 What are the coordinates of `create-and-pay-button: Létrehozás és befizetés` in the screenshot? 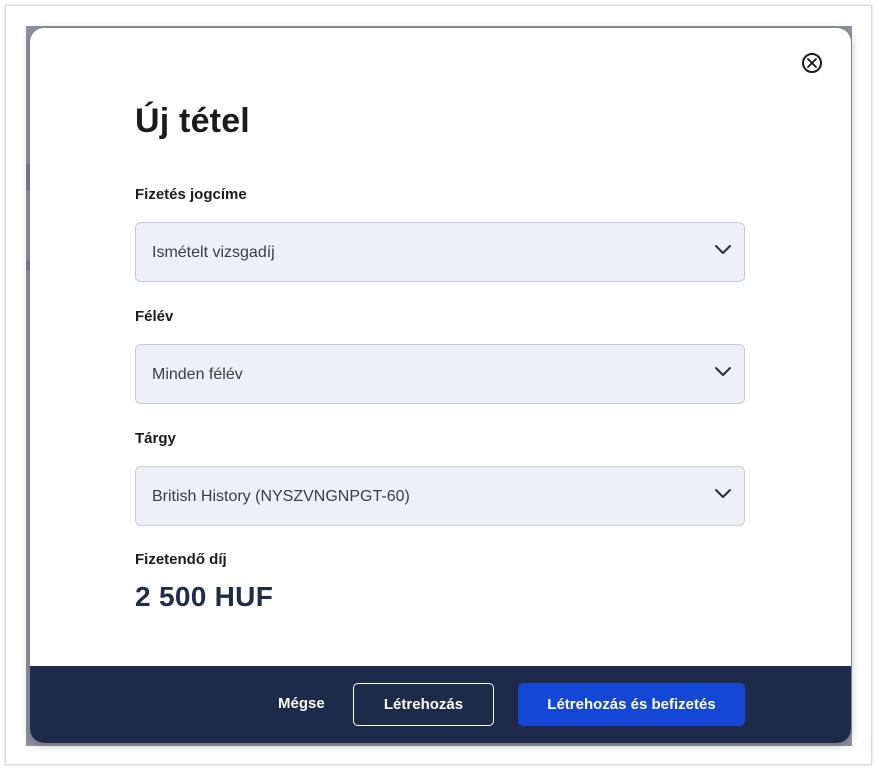 It's located at (631, 704).